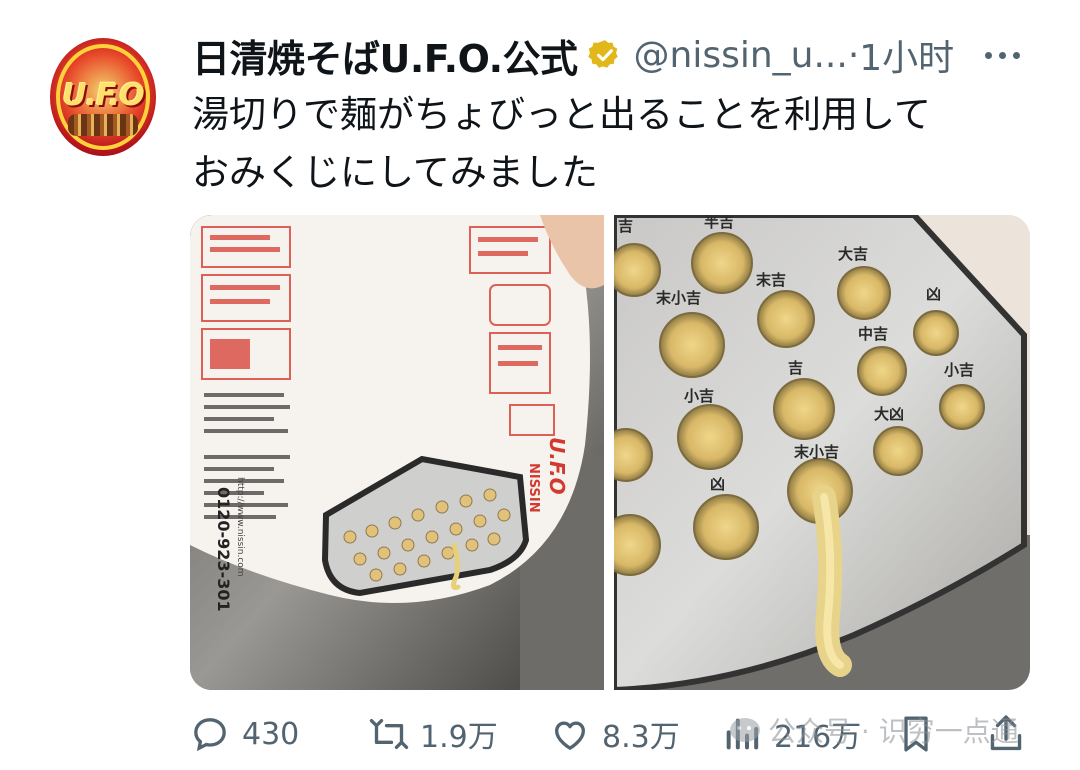 The width and height of the screenshot is (1080, 770). What do you see at coordinates (771, 280) in the screenshot?
I see `fortune-label: 末吉` at bounding box center [771, 280].